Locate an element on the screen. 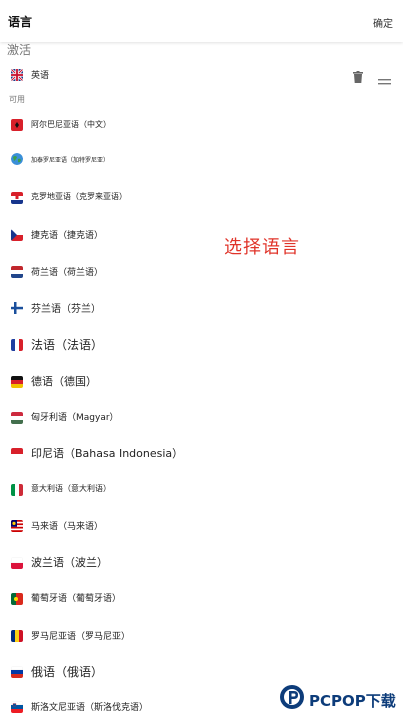 This screenshot has width=403, height=720. language-label: 葡萄牙语（葡萄牙语） is located at coordinates (76, 599).